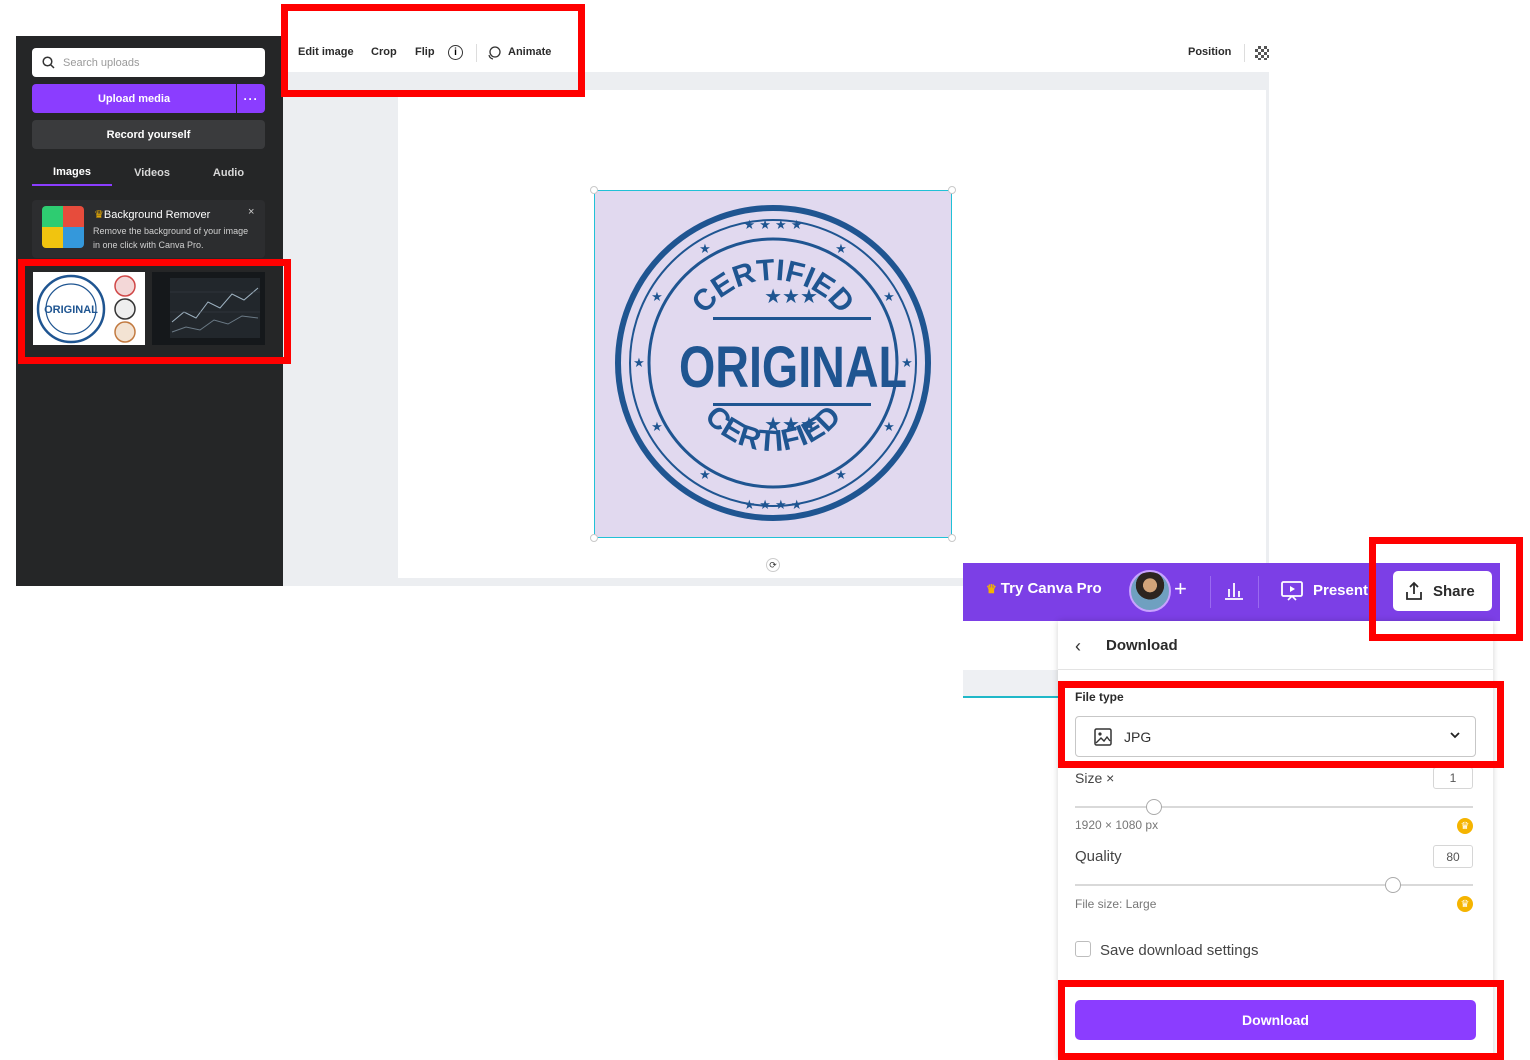 Image resolution: width=1530 pixels, height=1060 pixels. I want to click on panel-divider, so click(1275, 669).